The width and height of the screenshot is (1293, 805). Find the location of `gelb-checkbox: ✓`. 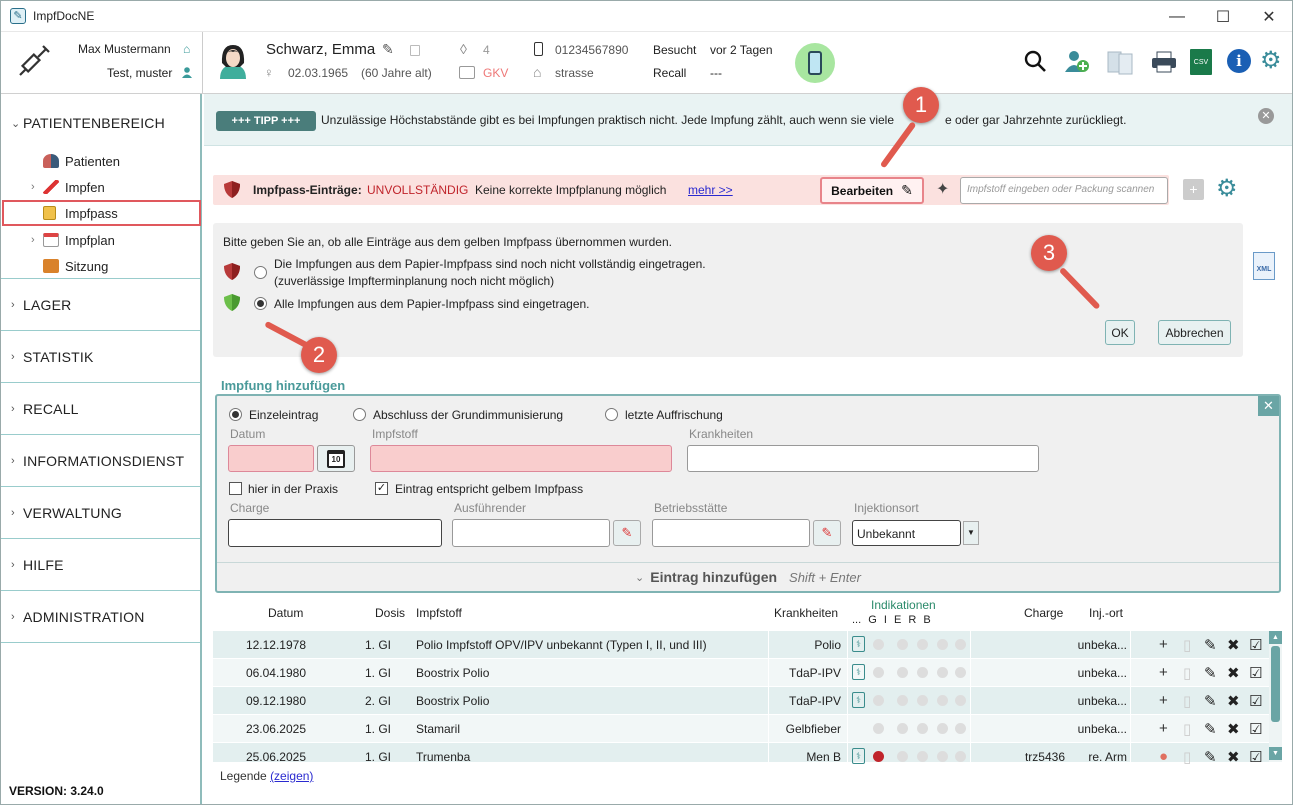

gelb-checkbox: ✓ is located at coordinates (381, 488).